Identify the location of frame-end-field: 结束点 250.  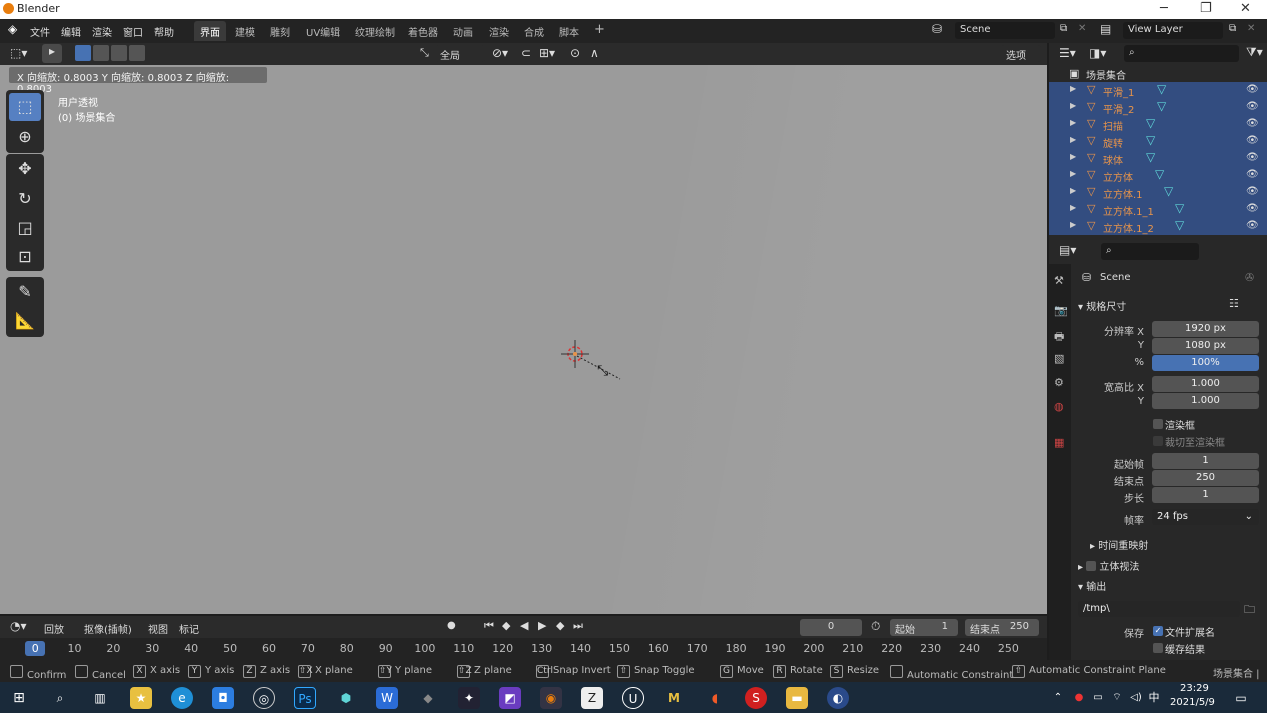
(1002, 627).